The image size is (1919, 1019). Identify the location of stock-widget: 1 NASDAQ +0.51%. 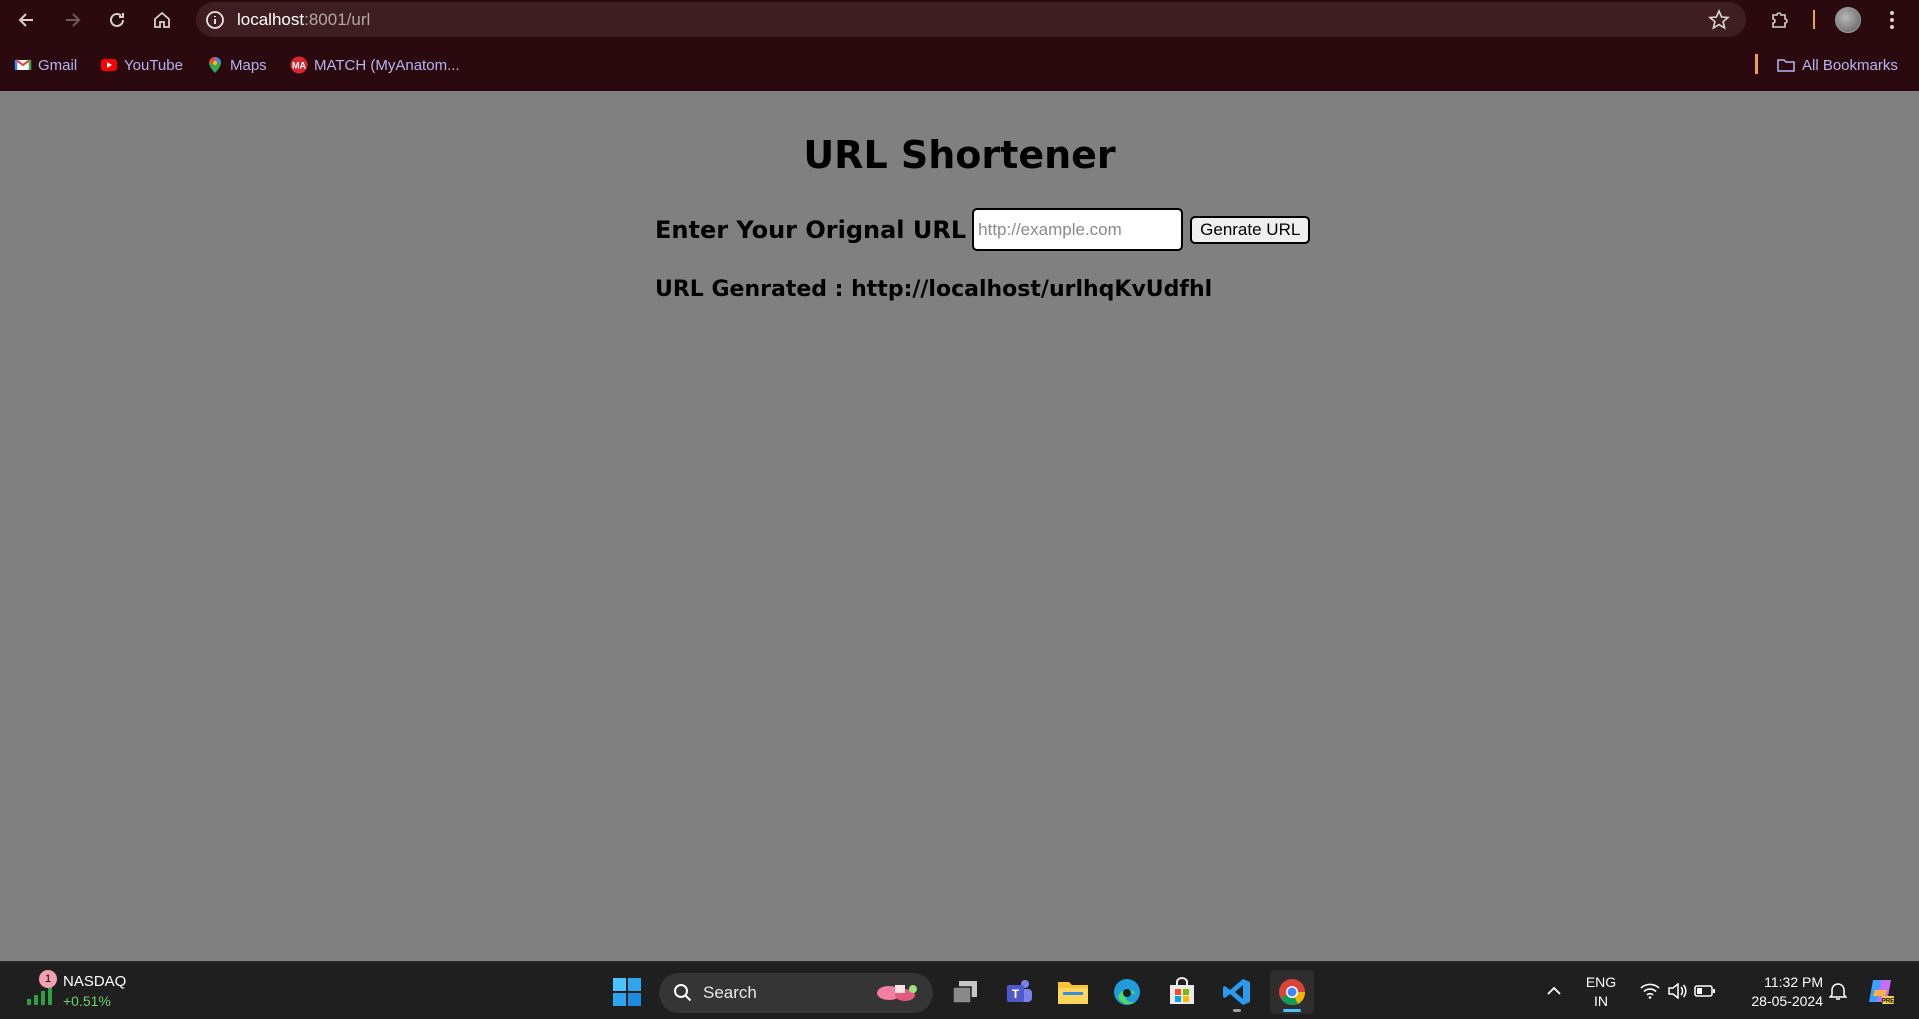
(85, 992).